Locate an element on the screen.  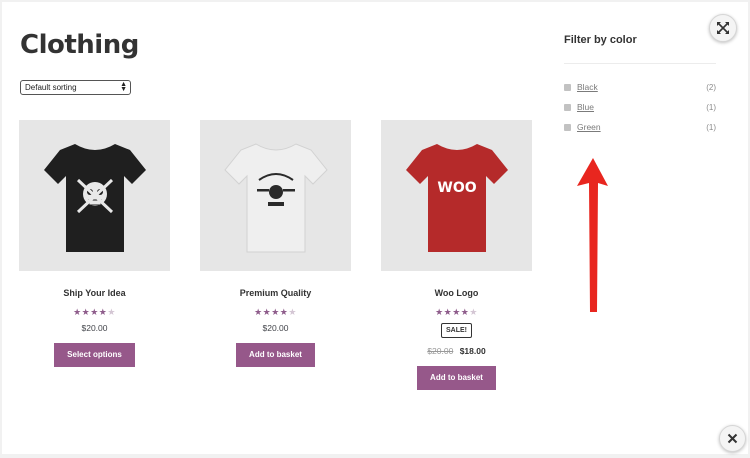
close-button is located at coordinates (732, 438).